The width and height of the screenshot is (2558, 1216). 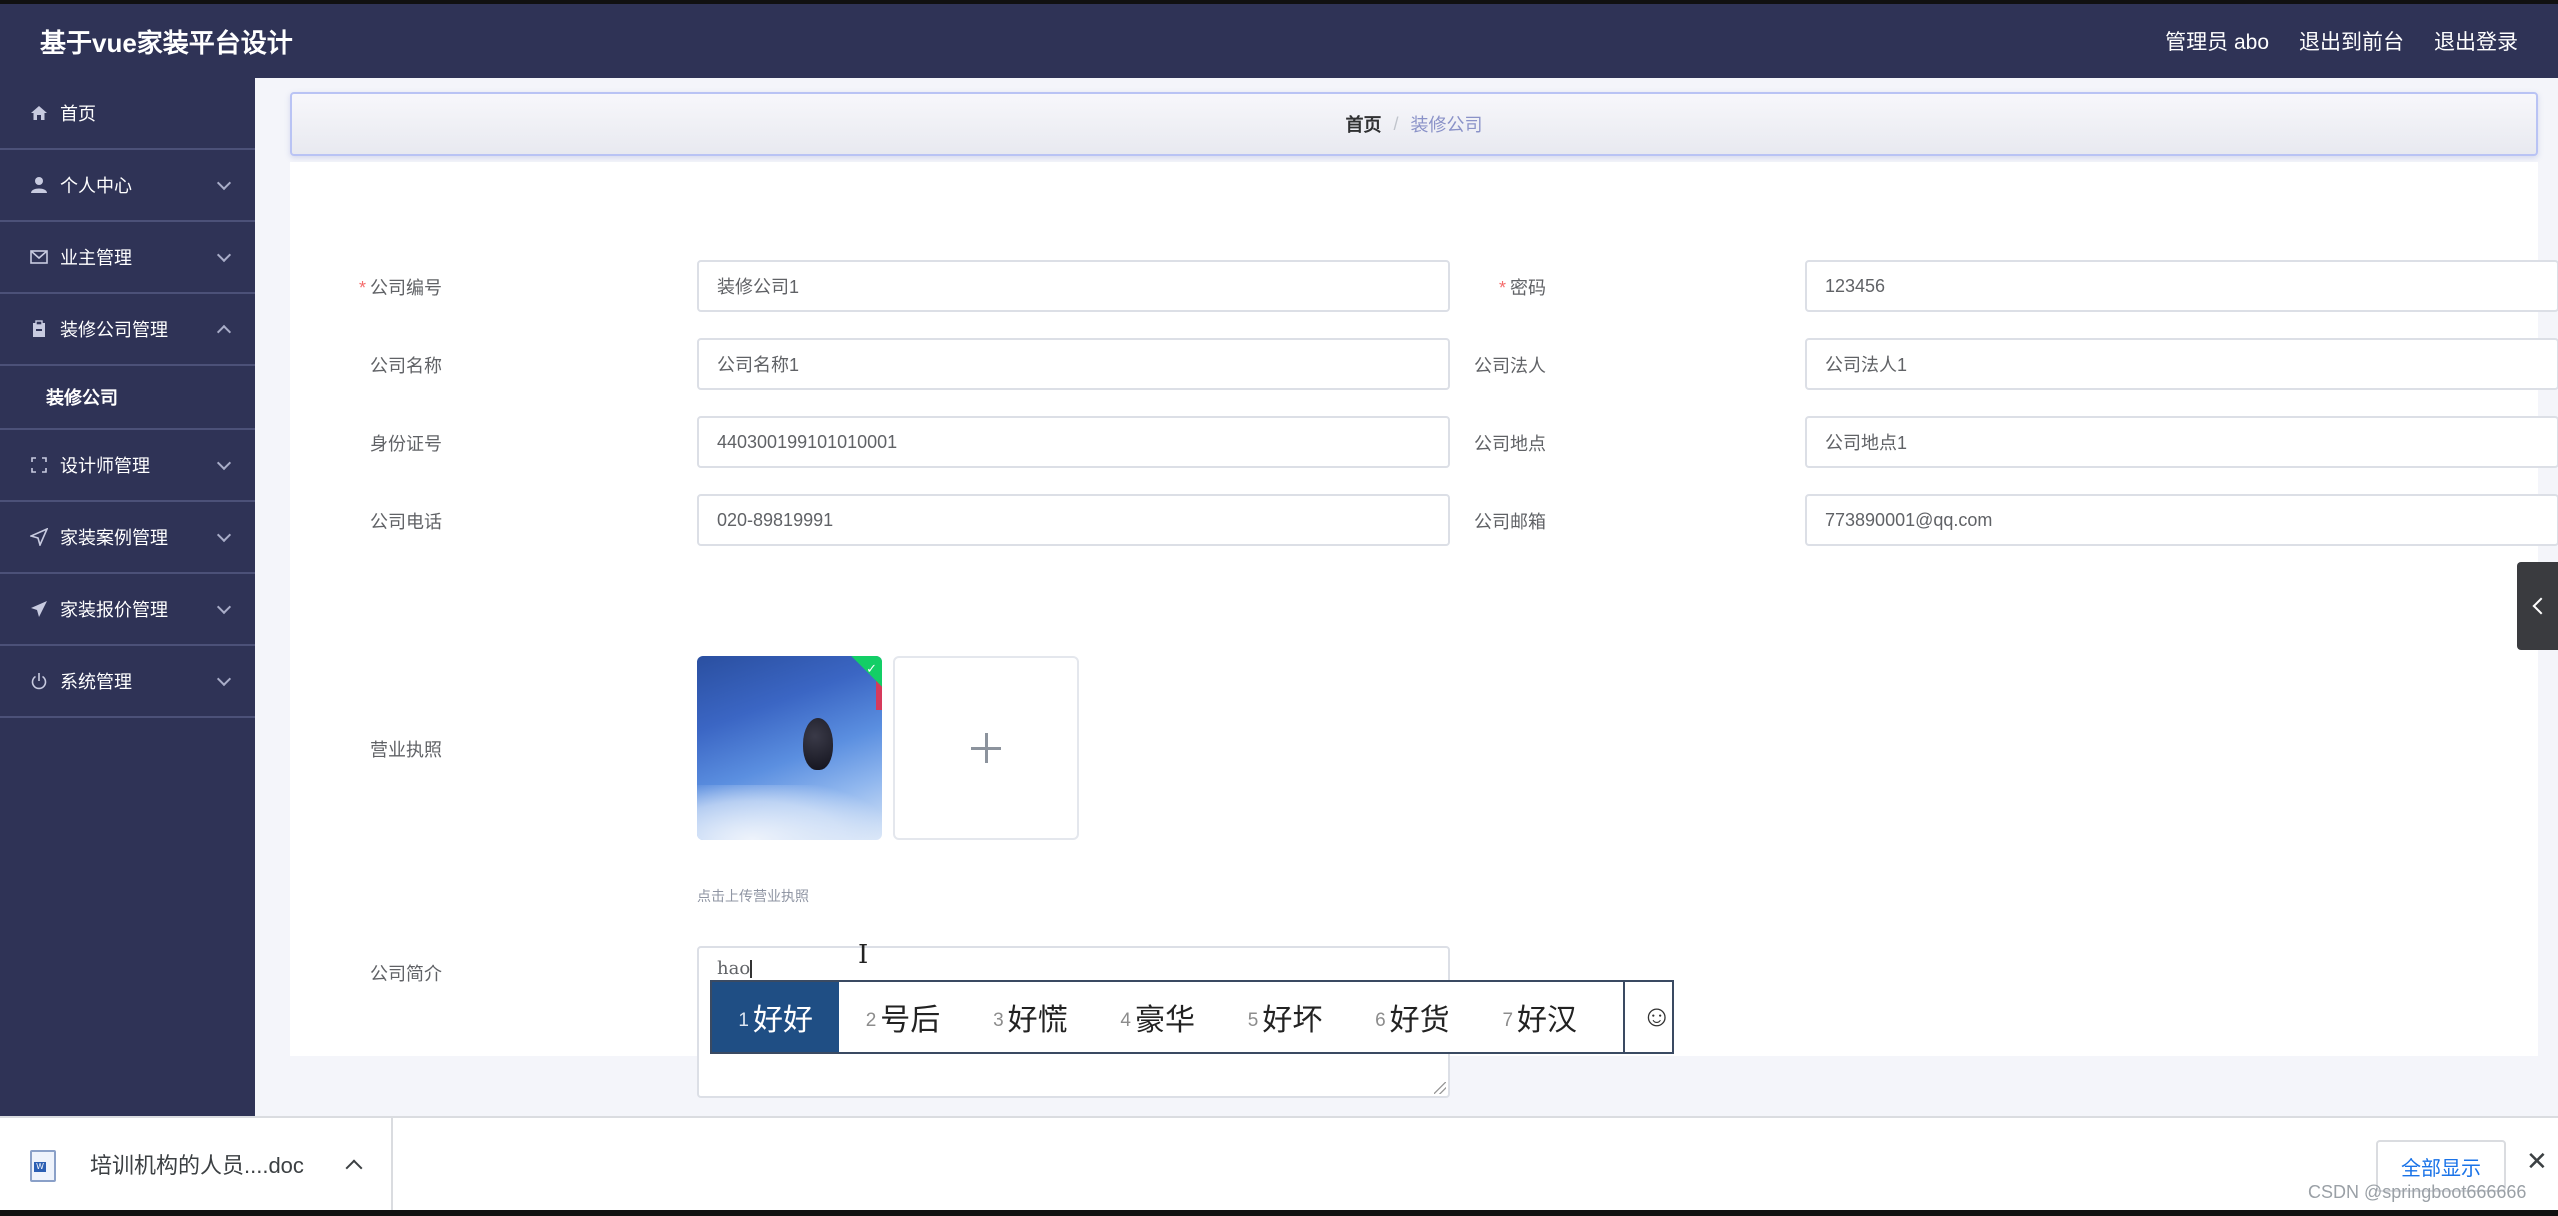 What do you see at coordinates (2351, 41) in the screenshot?
I see `exit-to-front-link: 退出到前台` at bounding box center [2351, 41].